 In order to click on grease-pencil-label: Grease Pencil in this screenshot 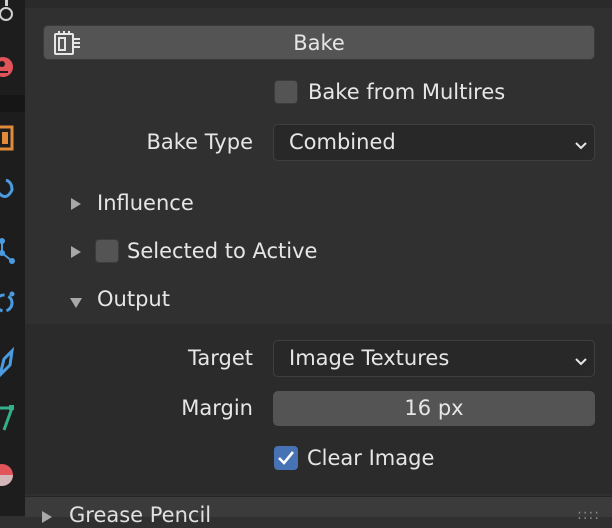, I will do `click(140, 515)`.